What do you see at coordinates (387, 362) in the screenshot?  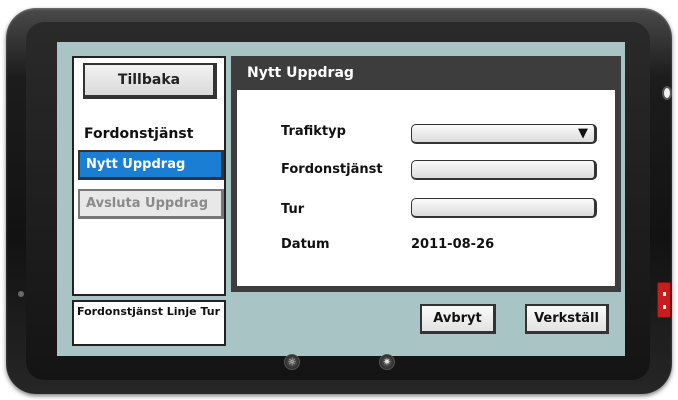 I see `light-icon: ✷` at bounding box center [387, 362].